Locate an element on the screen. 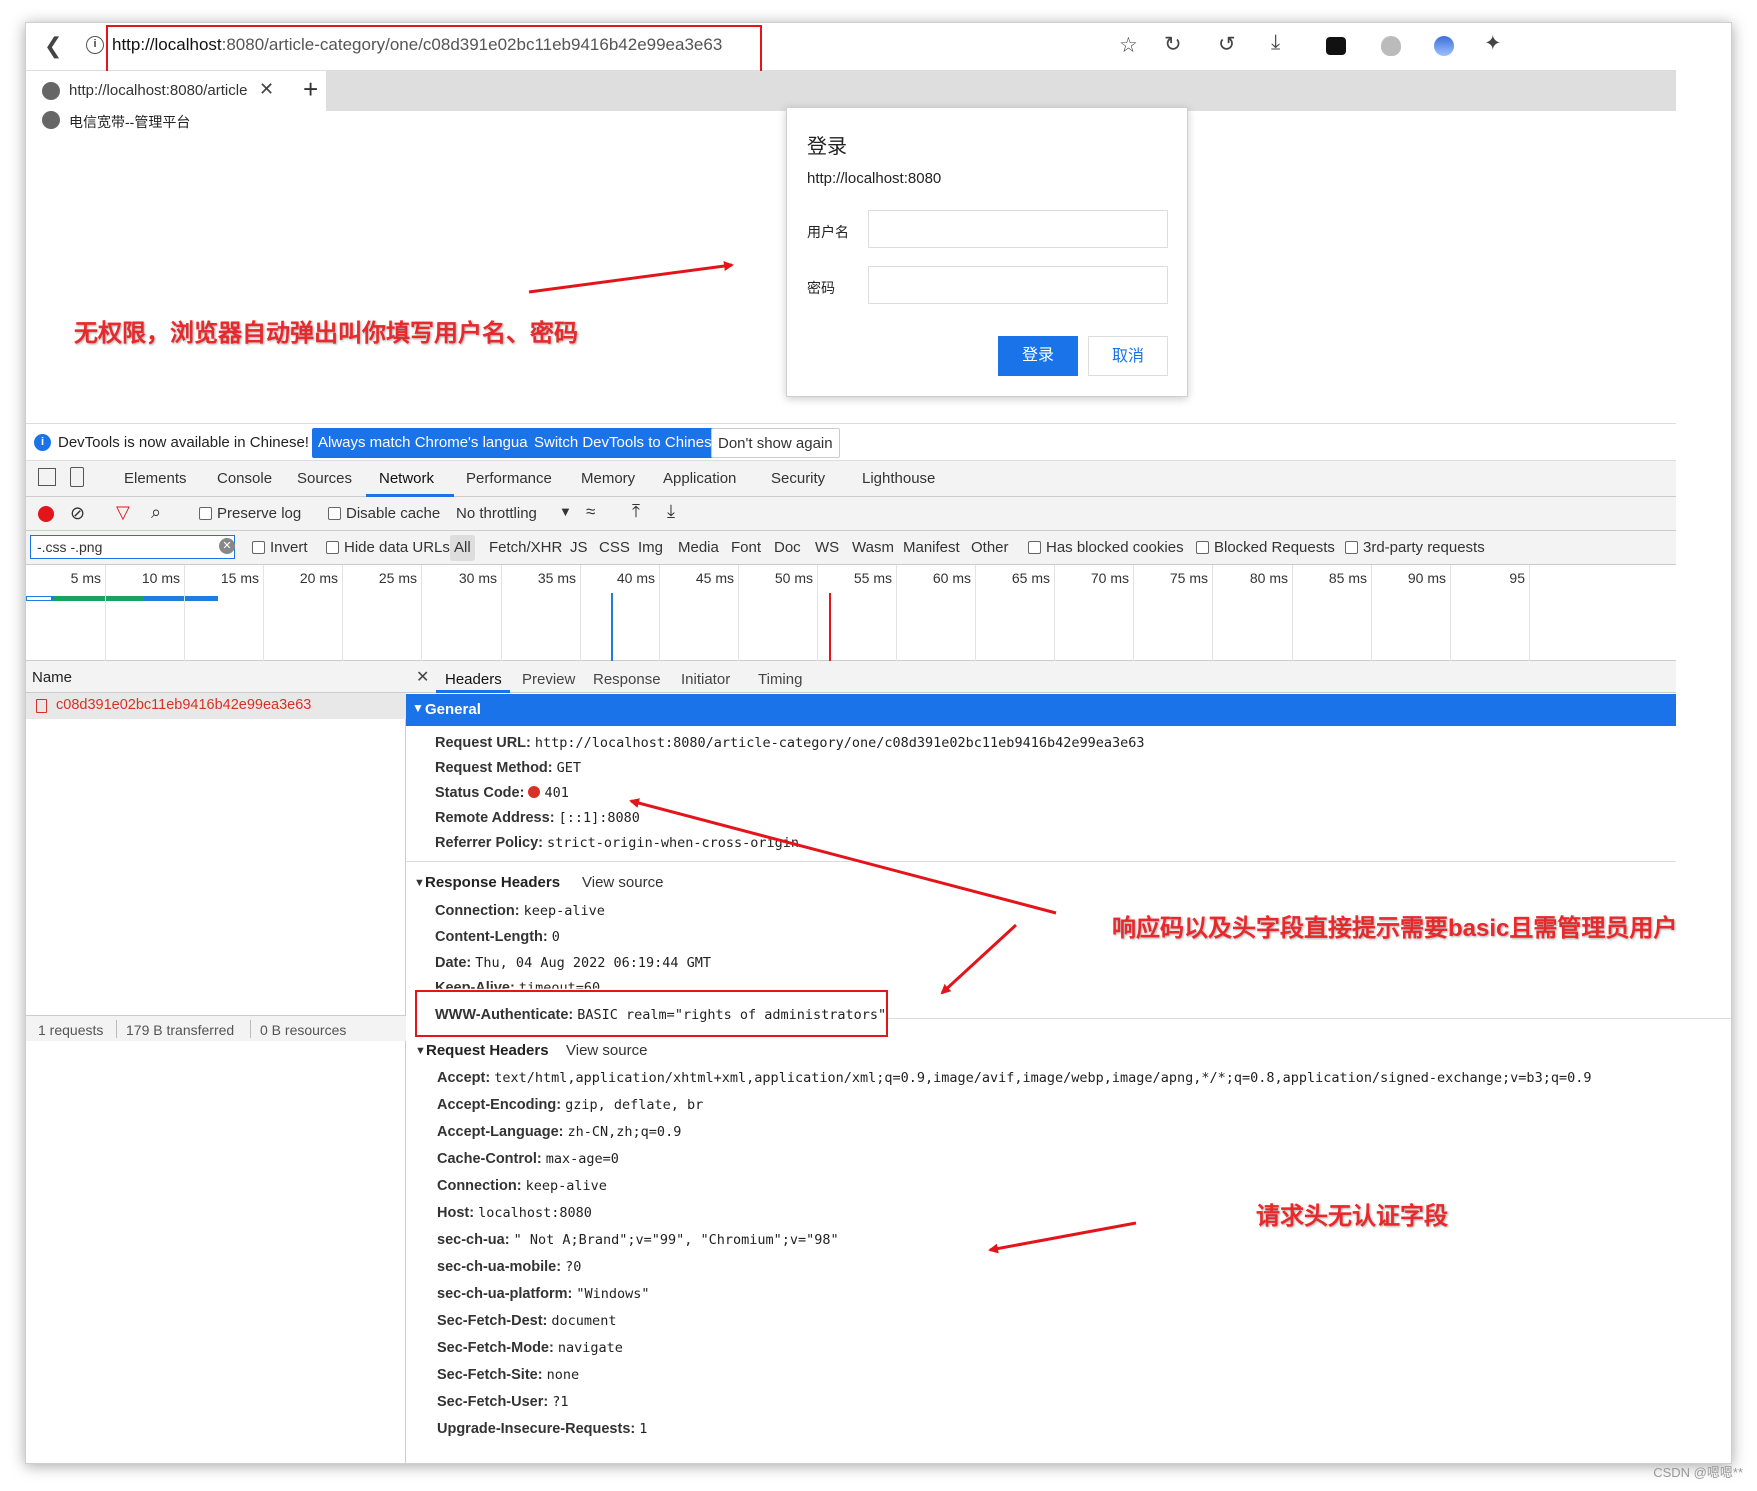 The width and height of the screenshot is (1757, 1491). divider is located at coordinates (1309, 1018).